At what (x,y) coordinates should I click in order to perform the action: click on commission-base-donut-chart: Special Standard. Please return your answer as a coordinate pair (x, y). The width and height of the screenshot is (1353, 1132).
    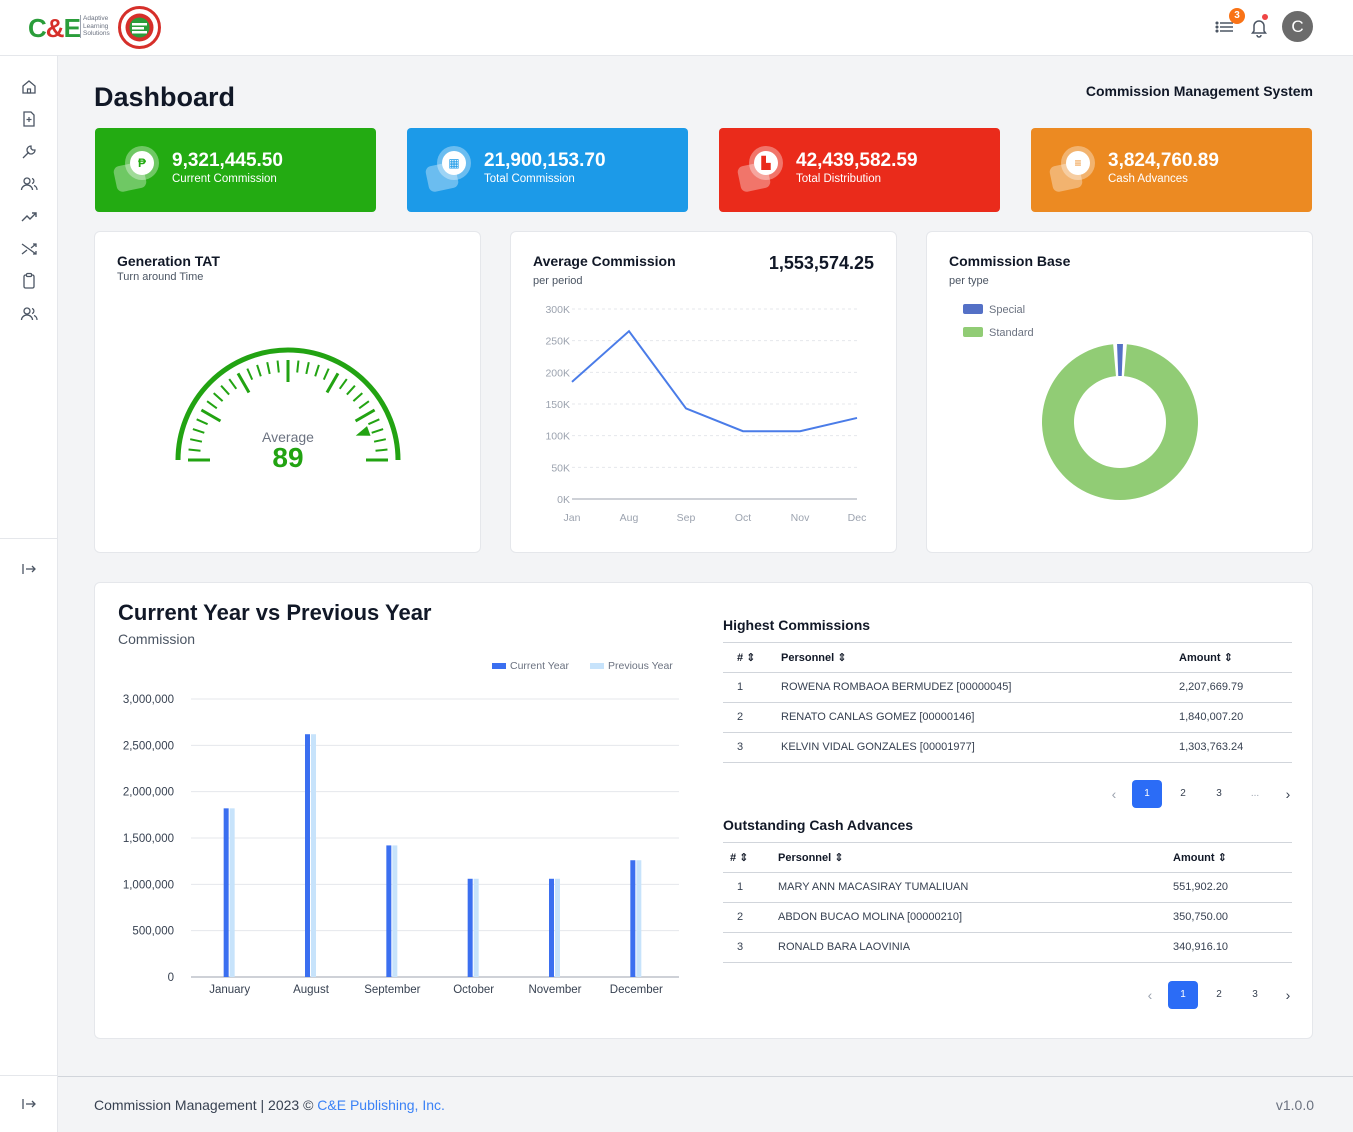
    Looking at the image, I should click on (1080, 402).